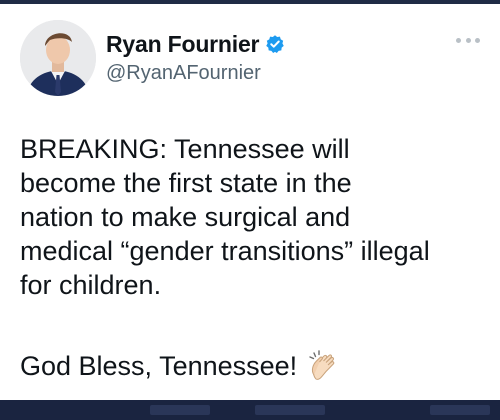 The height and width of the screenshot is (420, 500). What do you see at coordinates (183, 44) in the screenshot?
I see `author-display-name: Ryan Fournier` at bounding box center [183, 44].